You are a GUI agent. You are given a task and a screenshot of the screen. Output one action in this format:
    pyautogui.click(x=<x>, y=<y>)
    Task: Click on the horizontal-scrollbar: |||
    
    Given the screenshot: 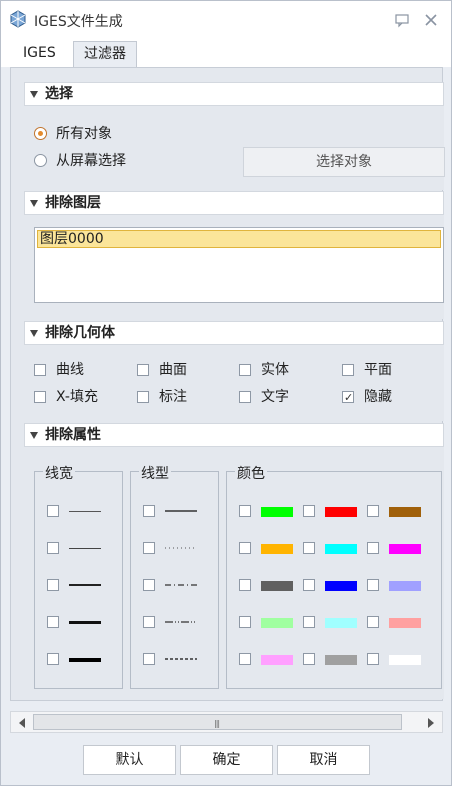 What is the action you would take?
    pyautogui.click(x=226, y=722)
    